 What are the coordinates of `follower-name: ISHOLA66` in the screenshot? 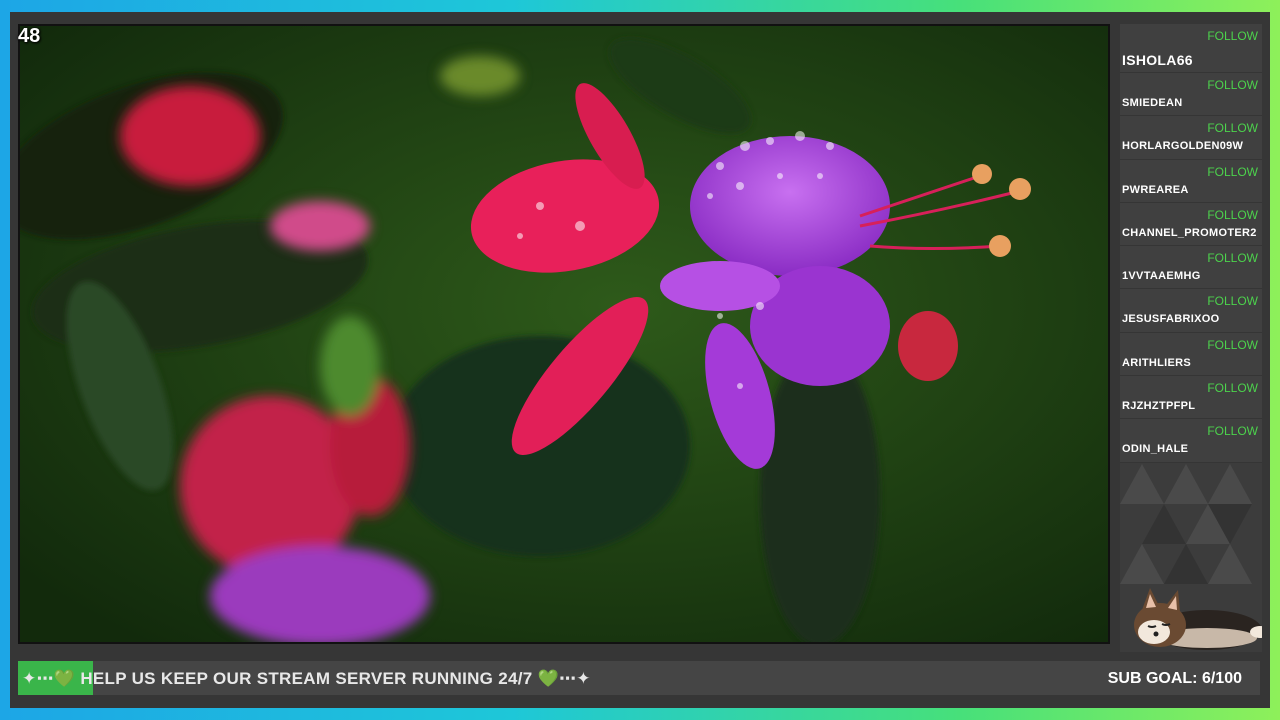 It's located at (1157, 60).